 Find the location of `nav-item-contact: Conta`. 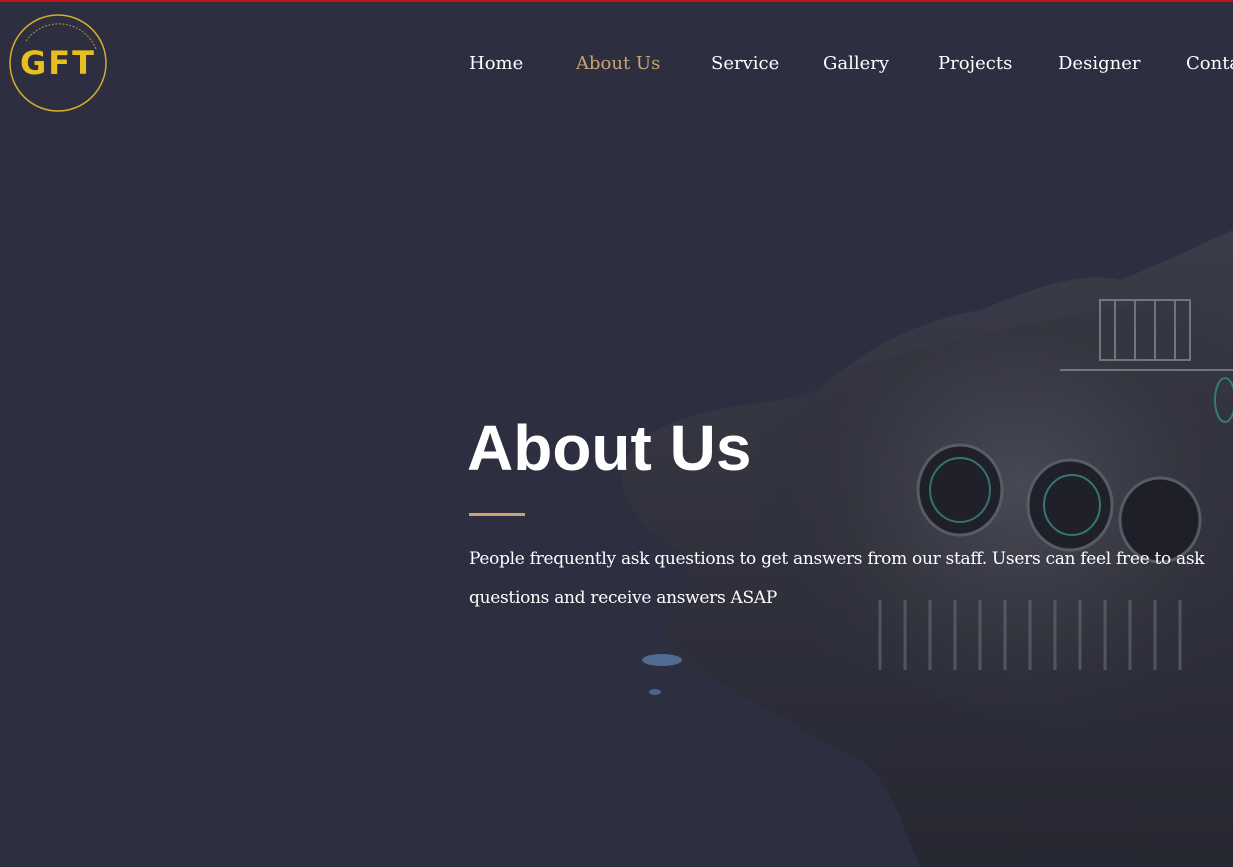

nav-item-contact: Conta is located at coordinates (1209, 64).